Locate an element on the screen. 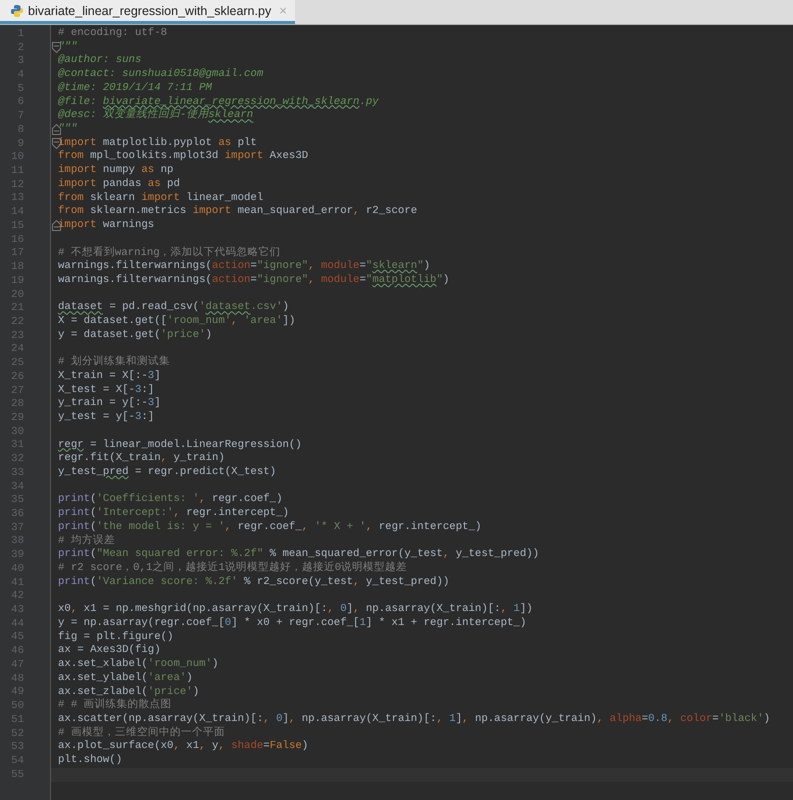 The width and height of the screenshot is (793, 800). code-line: X_test = X[-3:] is located at coordinates (106, 390).